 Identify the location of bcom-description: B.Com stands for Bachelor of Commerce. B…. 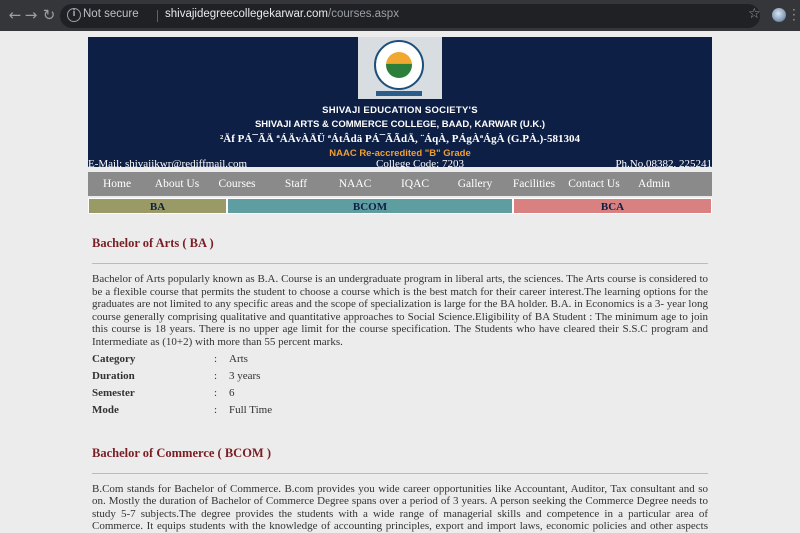
(400, 507).